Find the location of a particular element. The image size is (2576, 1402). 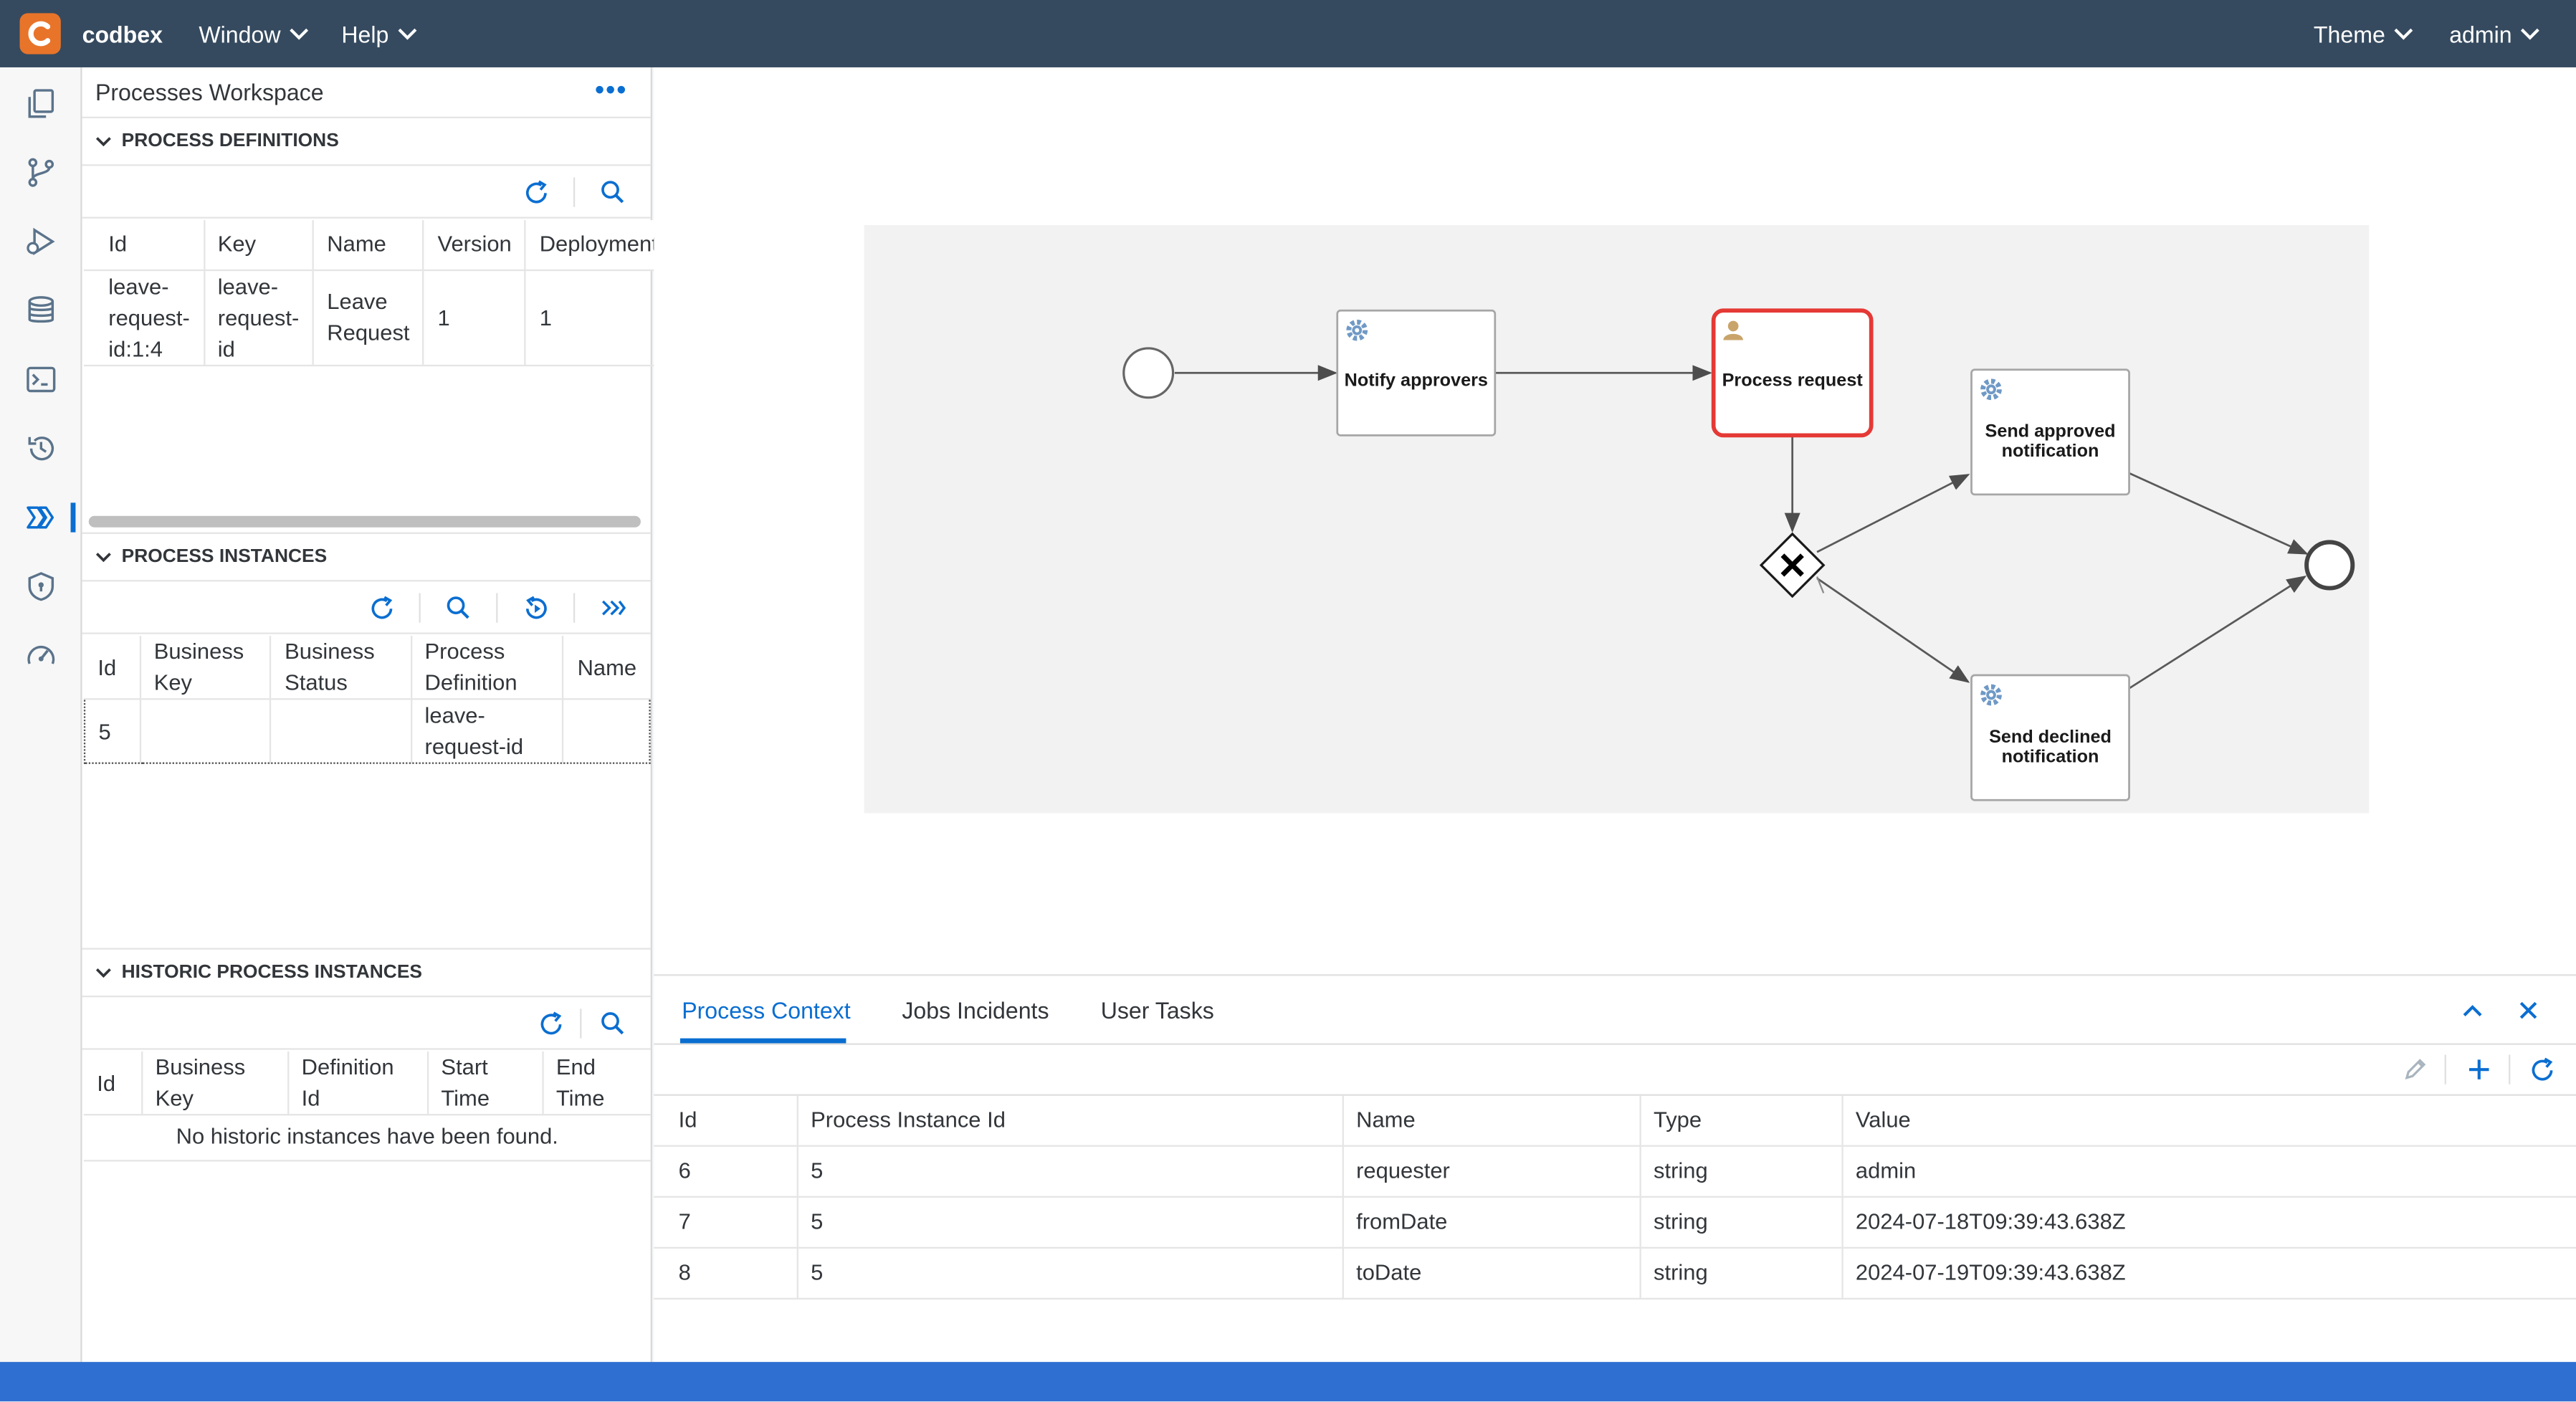

menu-user: admin is located at coordinates (2494, 34).